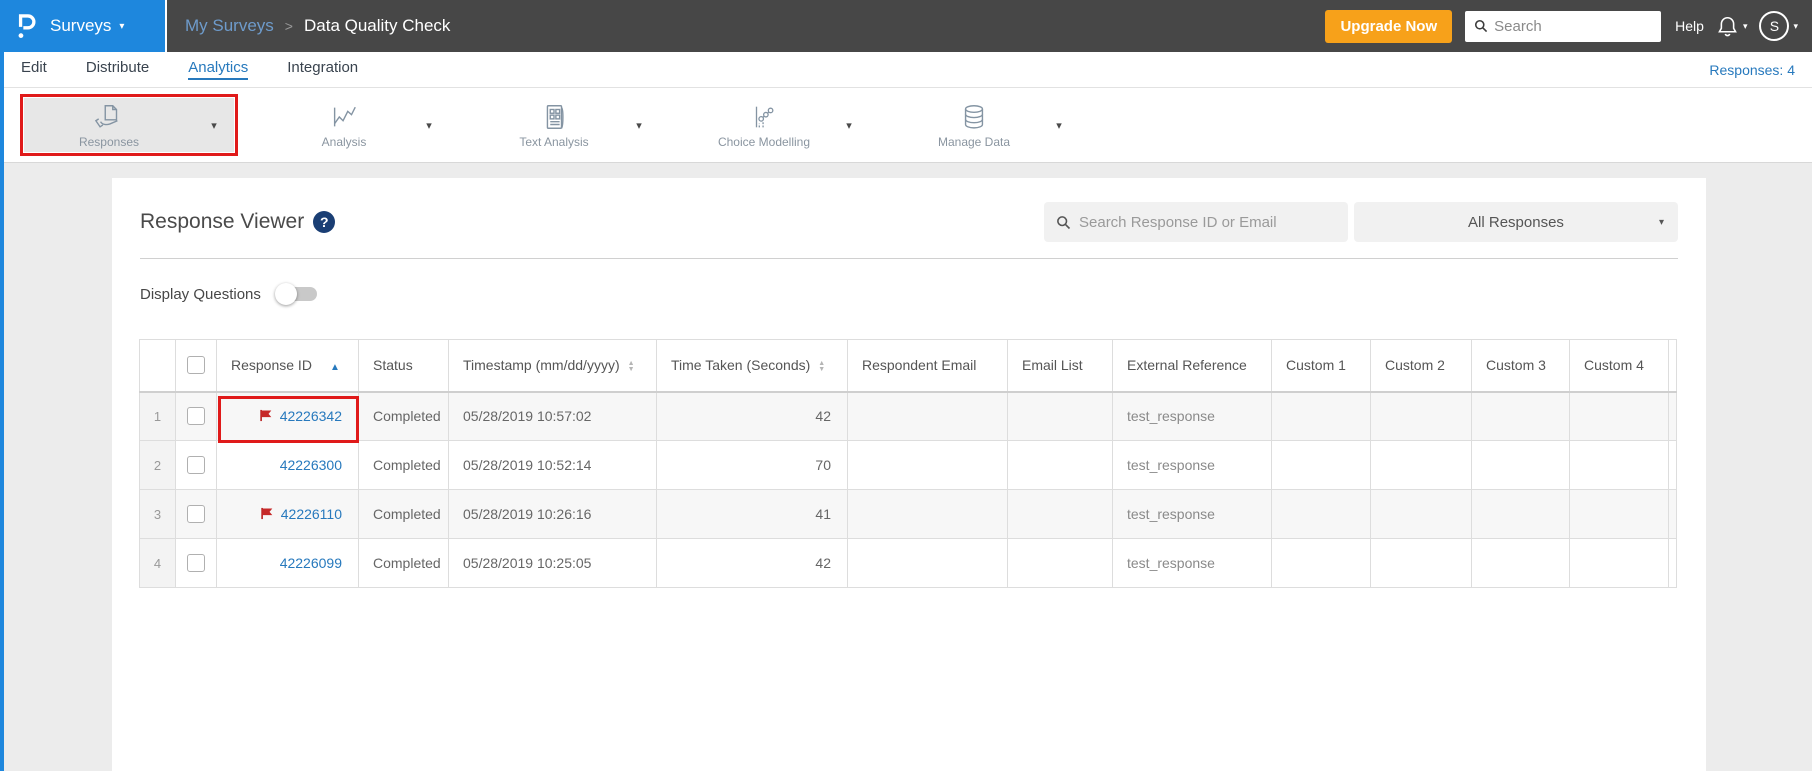 The width and height of the screenshot is (1812, 771). What do you see at coordinates (311, 563) in the screenshot?
I see `response-id-link: 42226099` at bounding box center [311, 563].